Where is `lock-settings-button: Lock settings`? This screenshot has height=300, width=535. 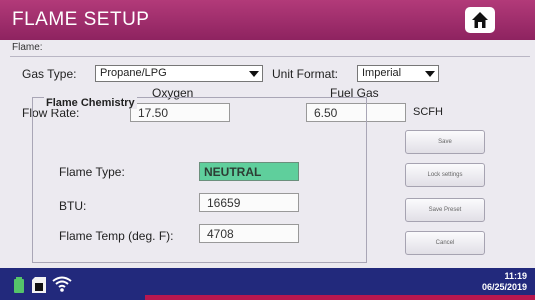 lock-settings-button: Lock settings is located at coordinates (445, 175).